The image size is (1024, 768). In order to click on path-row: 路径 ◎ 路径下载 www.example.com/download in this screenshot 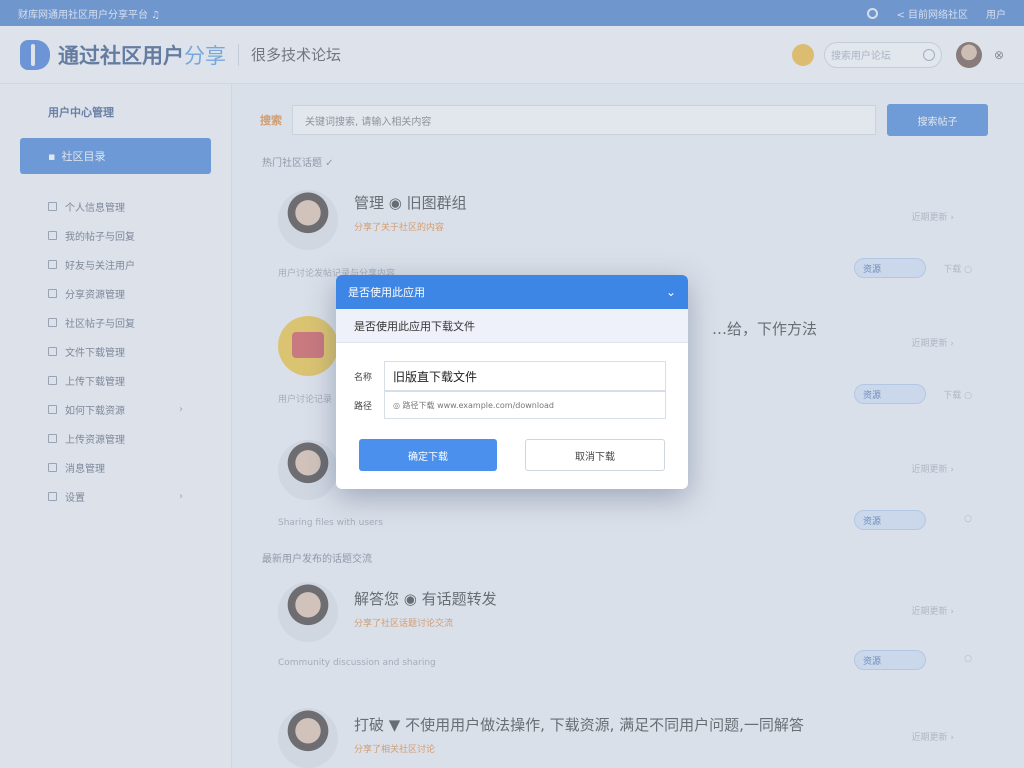, I will do `click(510, 405)`.